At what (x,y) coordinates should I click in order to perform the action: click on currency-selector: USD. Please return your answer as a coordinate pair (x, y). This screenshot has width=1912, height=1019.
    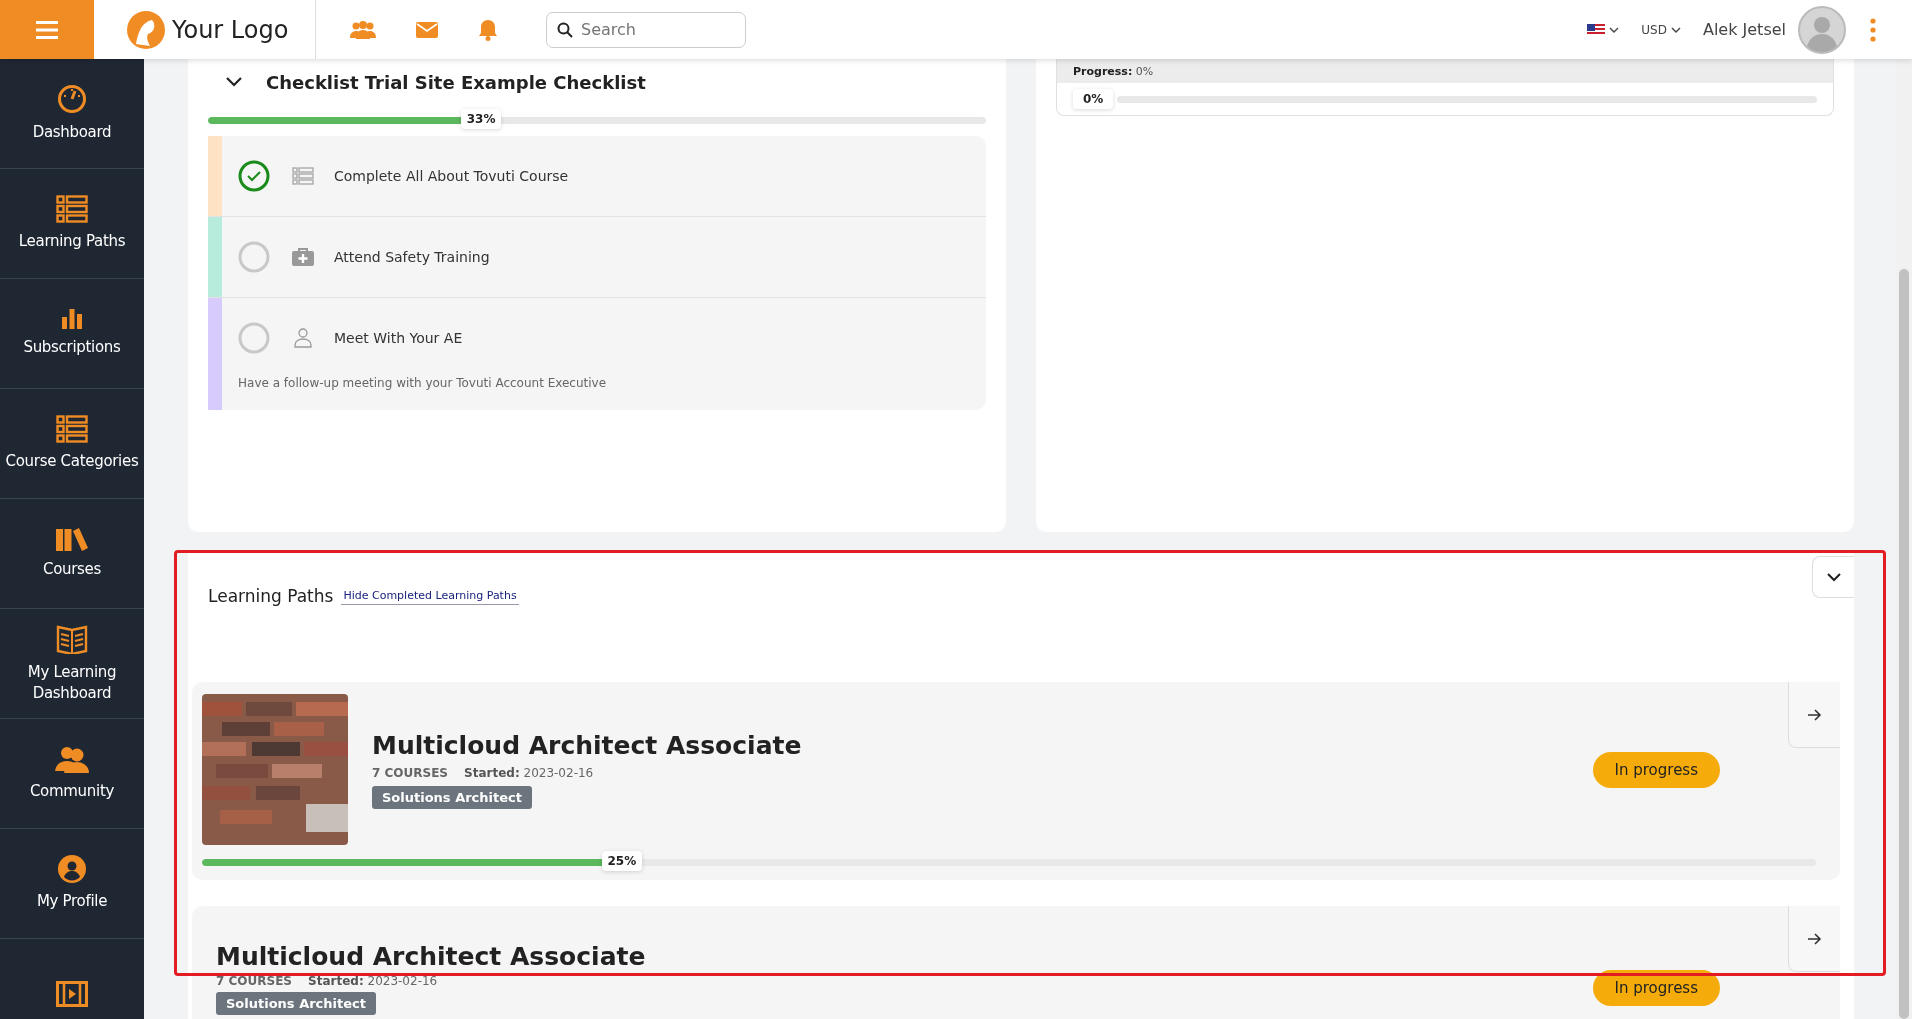
    Looking at the image, I should click on (1661, 29).